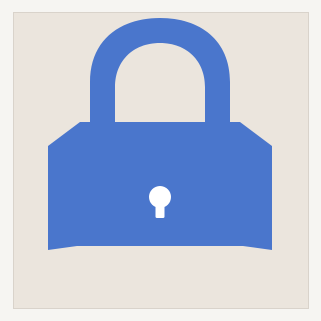 The height and width of the screenshot is (321, 321). Describe the element at coordinates (160, 70) in the screenshot. I see `lock-shackle` at that location.